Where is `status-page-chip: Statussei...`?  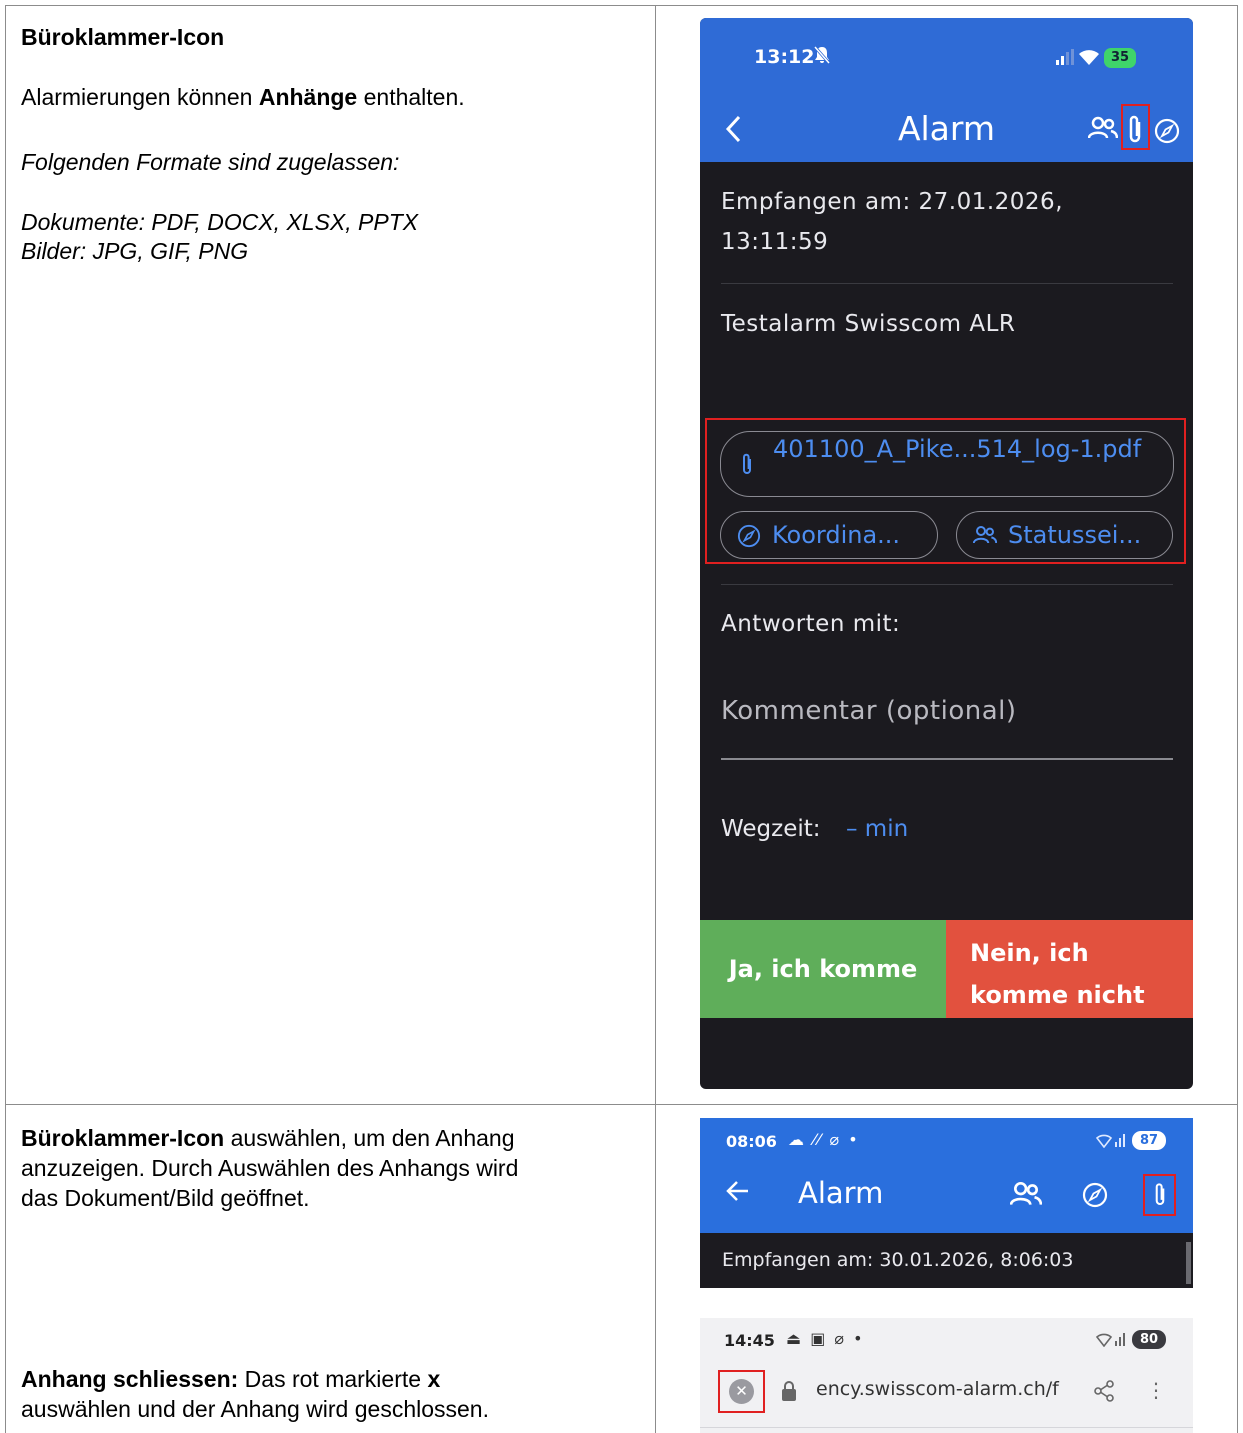 status-page-chip: Statussei... is located at coordinates (1064, 535).